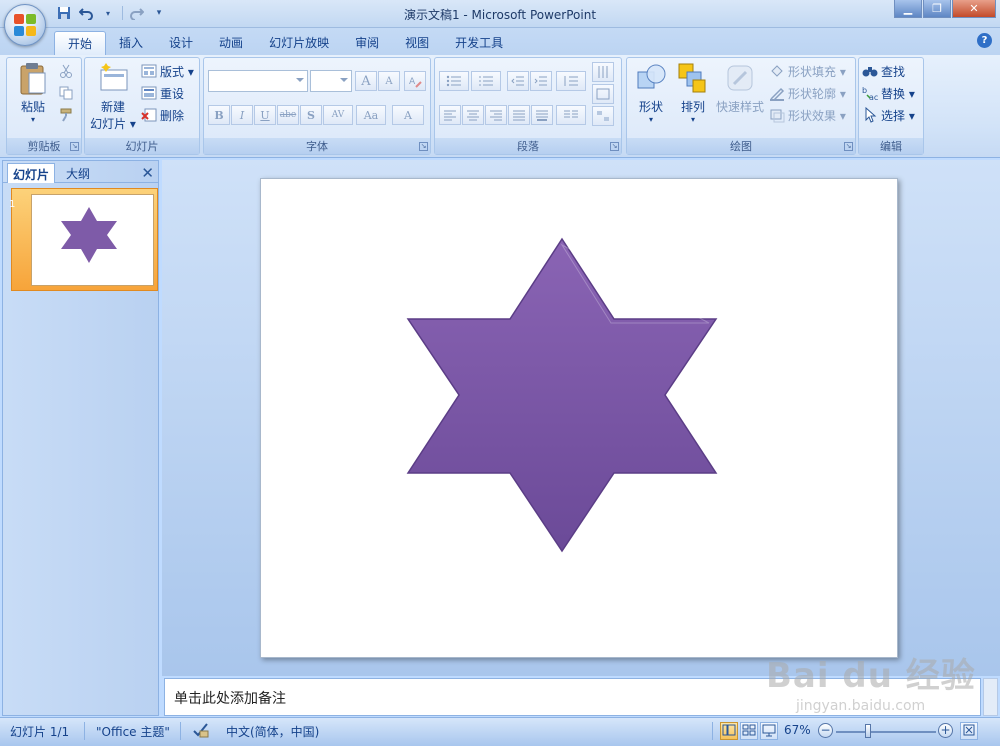 This screenshot has width=1000, height=746. What do you see at coordinates (541, 81) in the screenshot?
I see `increase-indent-button` at bounding box center [541, 81].